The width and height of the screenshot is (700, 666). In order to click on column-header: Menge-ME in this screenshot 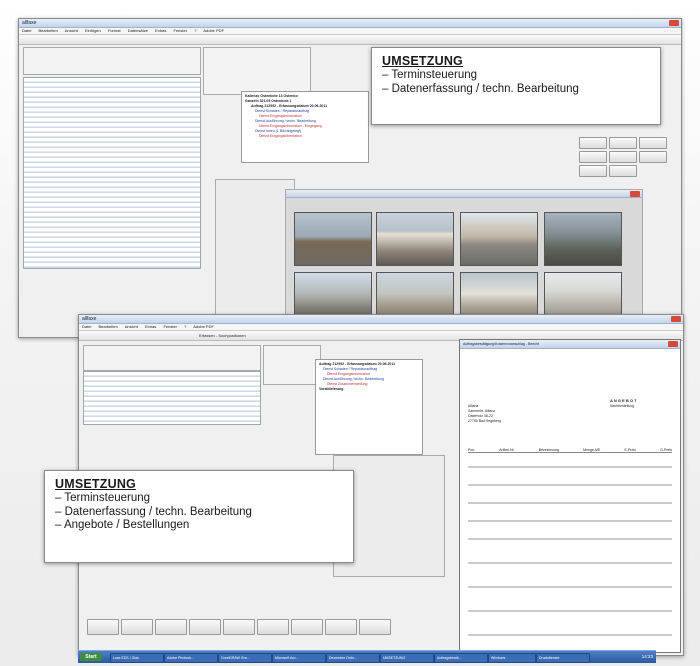, I will do `click(592, 450)`.